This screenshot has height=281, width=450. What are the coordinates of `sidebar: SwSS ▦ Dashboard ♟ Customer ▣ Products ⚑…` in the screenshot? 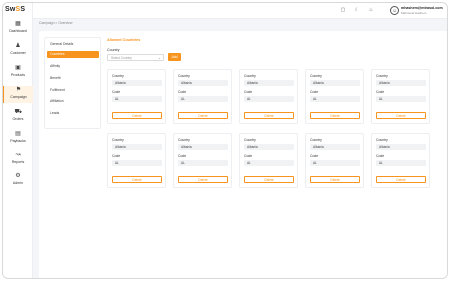 It's located at (18, 140).